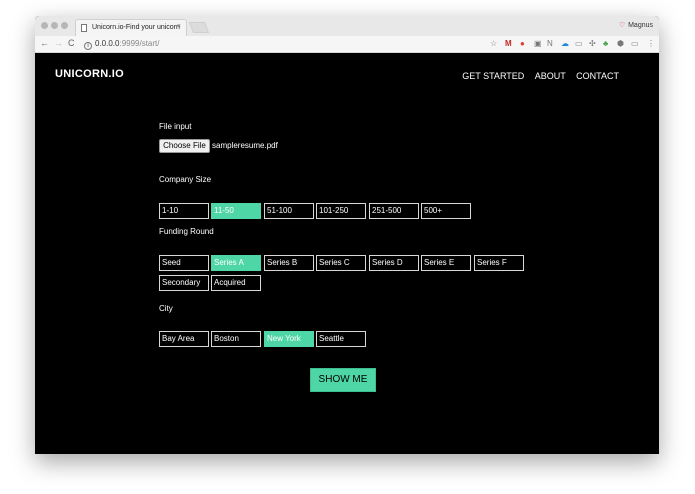  What do you see at coordinates (343, 380) in the screenshot?
I see `show-me-button: SHOW ME` at bounding box center [343, 380].